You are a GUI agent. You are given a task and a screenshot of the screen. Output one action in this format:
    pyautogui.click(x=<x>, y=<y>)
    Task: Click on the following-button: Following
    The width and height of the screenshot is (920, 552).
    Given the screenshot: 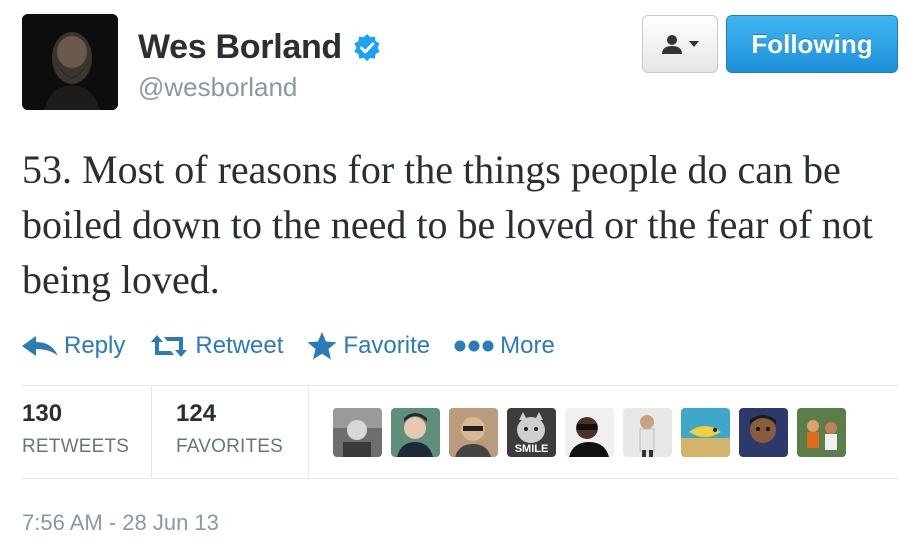 What is the action you would take?
    pyautogui.click(x=812, y=44)
    